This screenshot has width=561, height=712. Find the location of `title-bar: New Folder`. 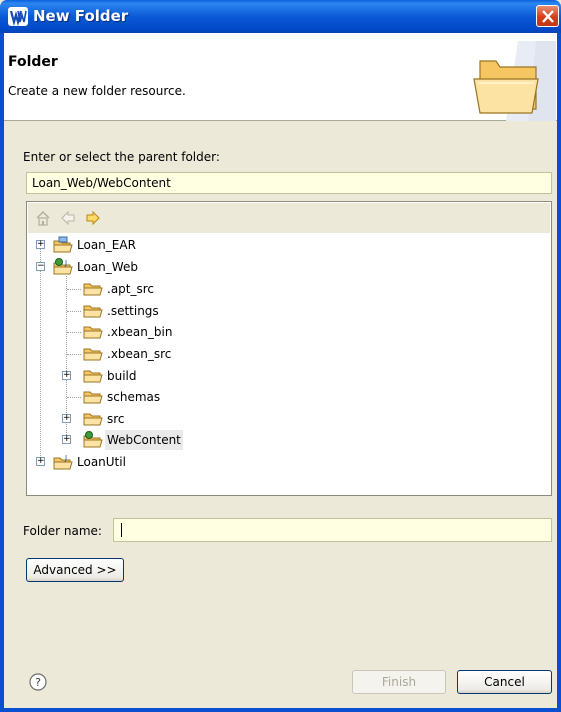

title-bar: New Folder is located at coordinates (280, 16).